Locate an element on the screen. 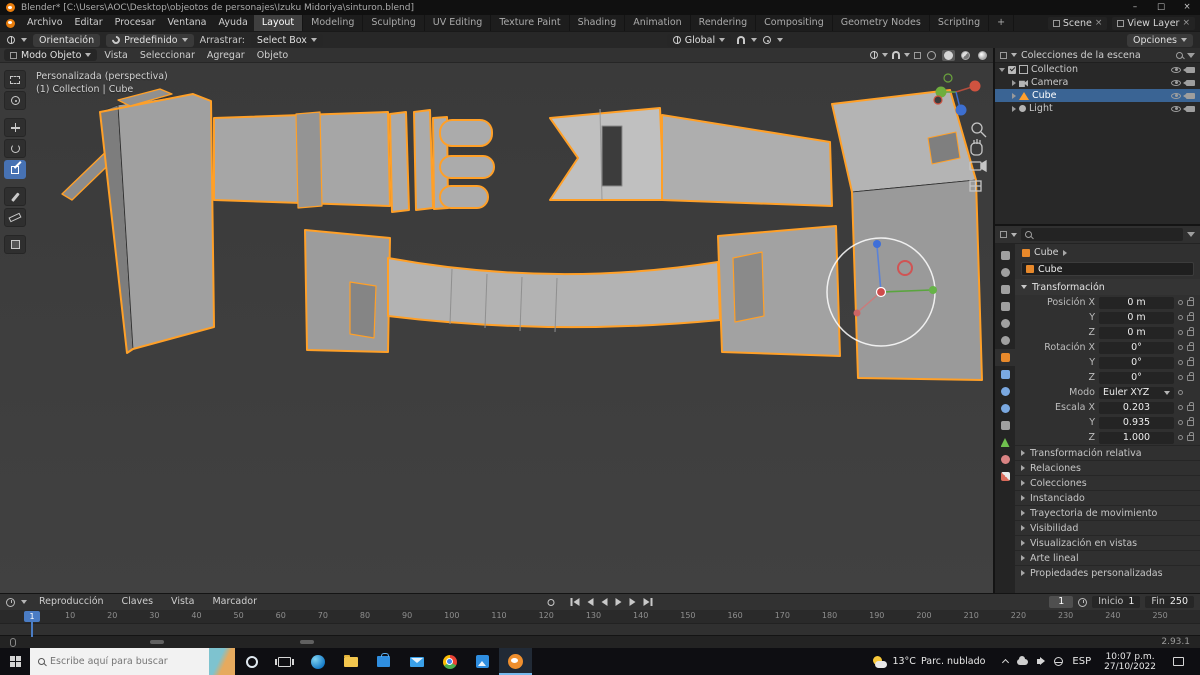 Image resolution: width=1200 pixels, height=675 pixels. jump-to-end-button is located at coordinates (648, 602).